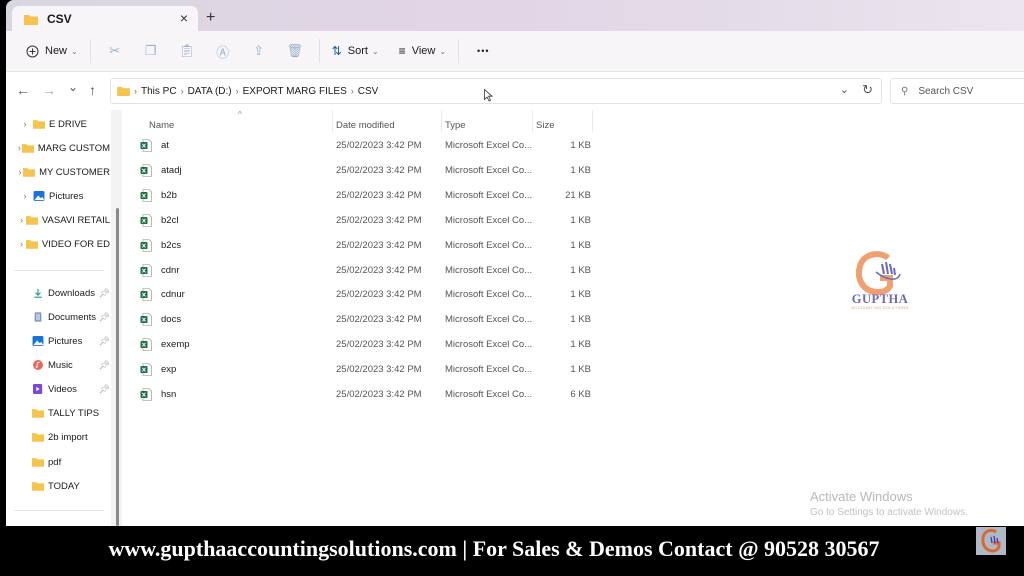  I want to click on sidebar-item-vasavi-retail: › VASAVI RETAIL, so click(58, 220).